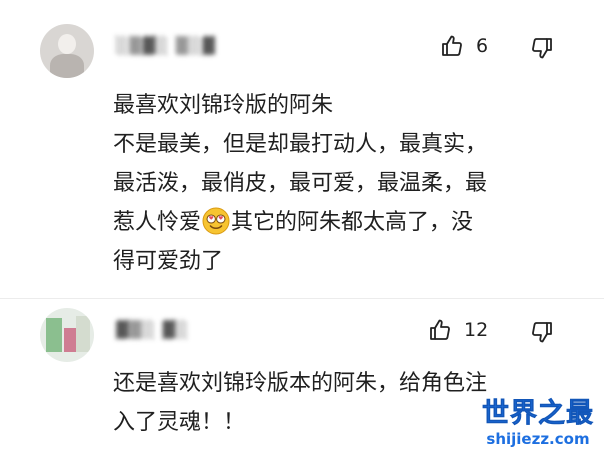 This screenshot has width=604, height=456. I want to click on like-button: 12, so click(458, 330).